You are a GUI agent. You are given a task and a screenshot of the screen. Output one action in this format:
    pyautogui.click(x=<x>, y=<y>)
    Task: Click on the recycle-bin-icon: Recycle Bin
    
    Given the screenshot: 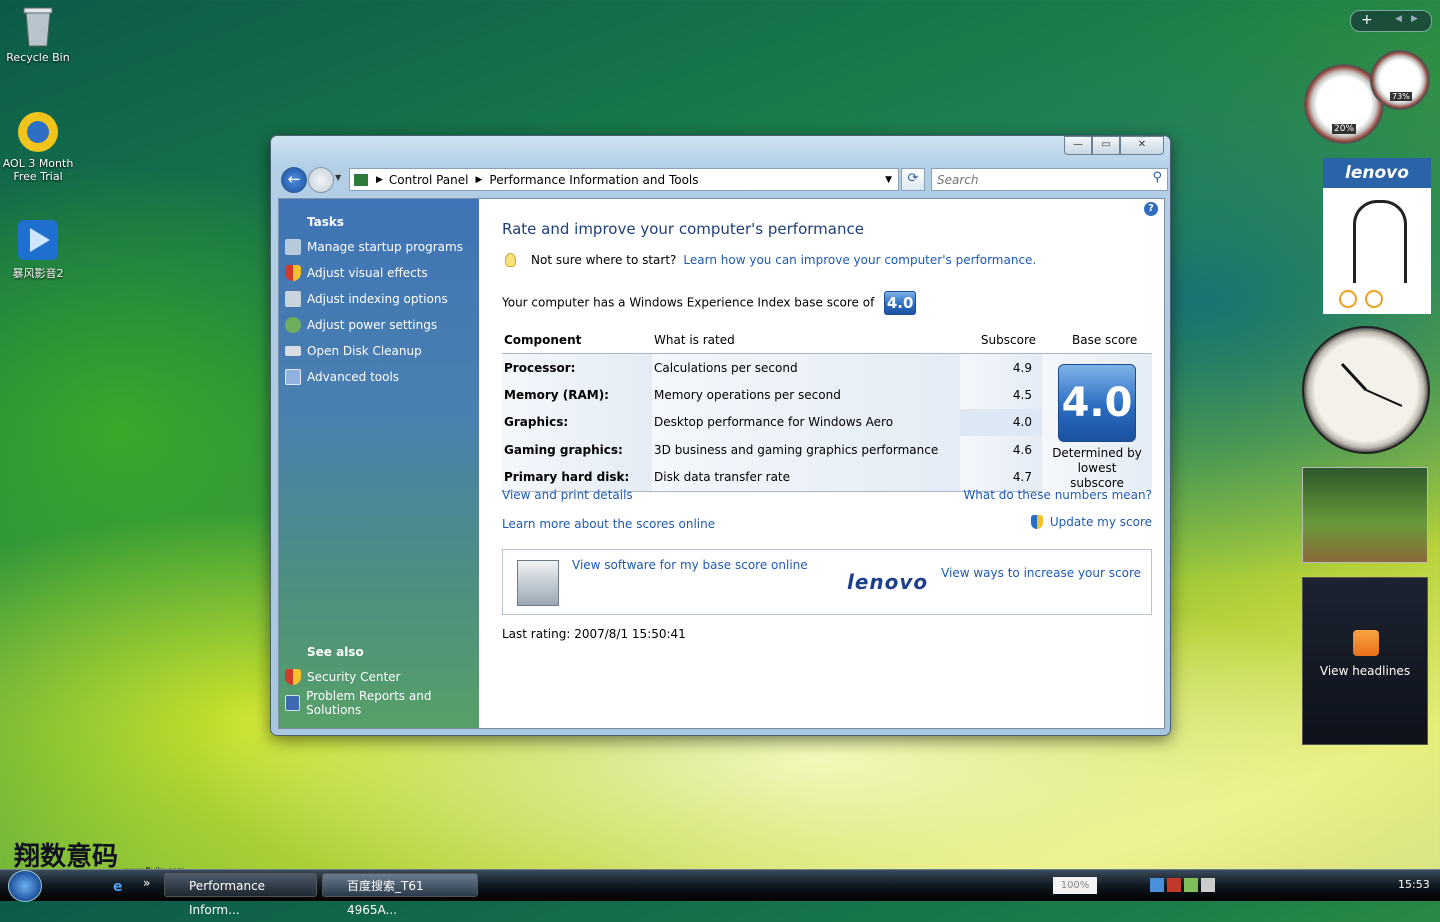 What is the action you would take?
    pyautogui.click(x=38, y=34)
    